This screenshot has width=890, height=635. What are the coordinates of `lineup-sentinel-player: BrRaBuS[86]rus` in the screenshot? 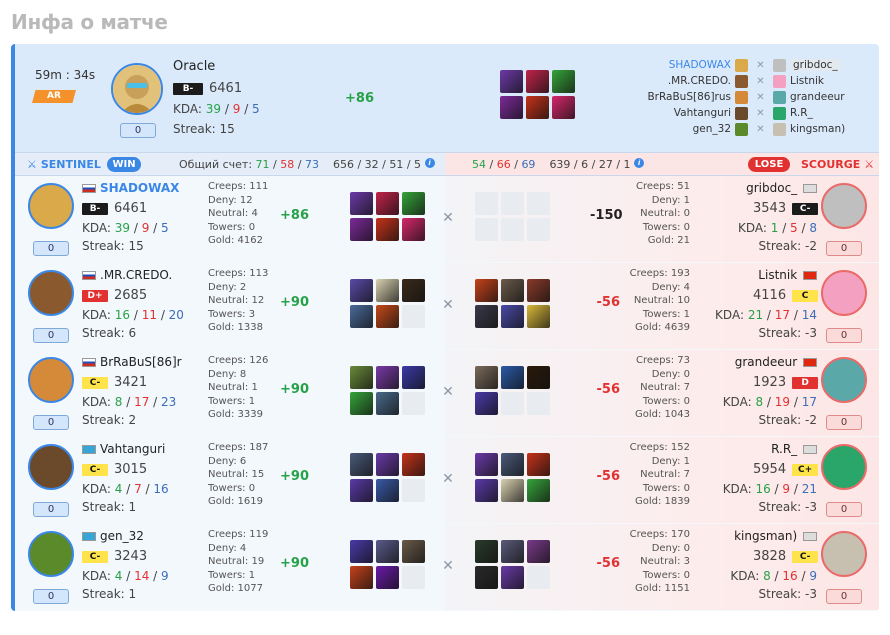 It's located at (689, 97).